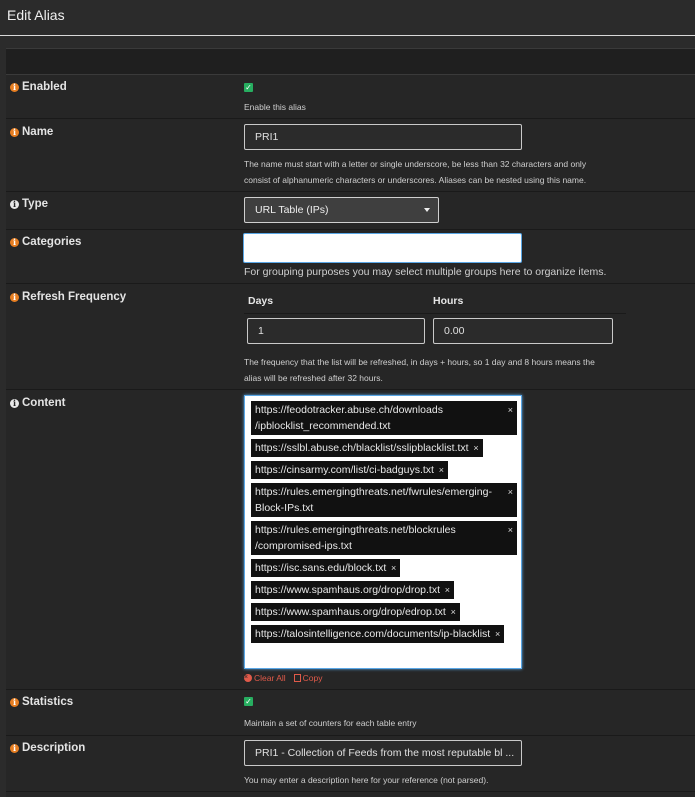  Describe the element at coordinates (38, 132) in the screenshot. I see `name-label-text: Name` at that location.